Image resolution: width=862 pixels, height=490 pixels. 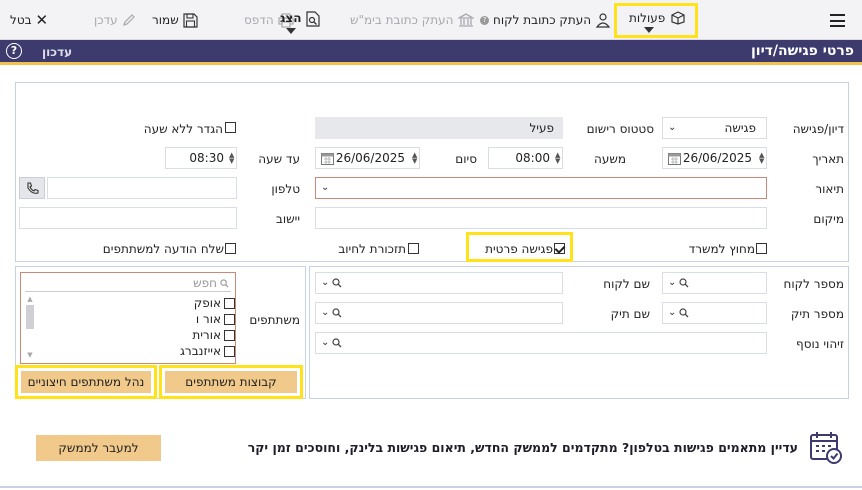 What do you see at coordinates (826, 448) in the screenshot?
I see `calendar-check-icon` at bounding box center [826, 448].